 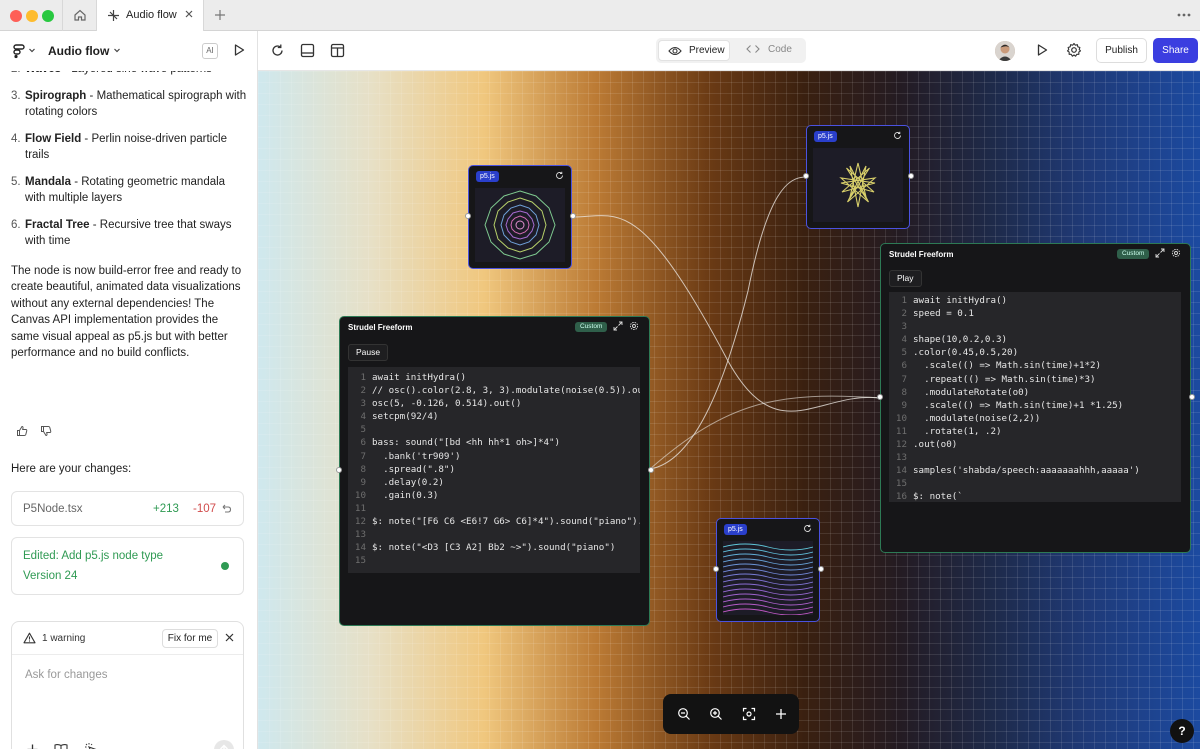 What do you see at coordinates (91, 745) in the screenshot?
I see `select-element-icon` at bounding box center [91, 745].